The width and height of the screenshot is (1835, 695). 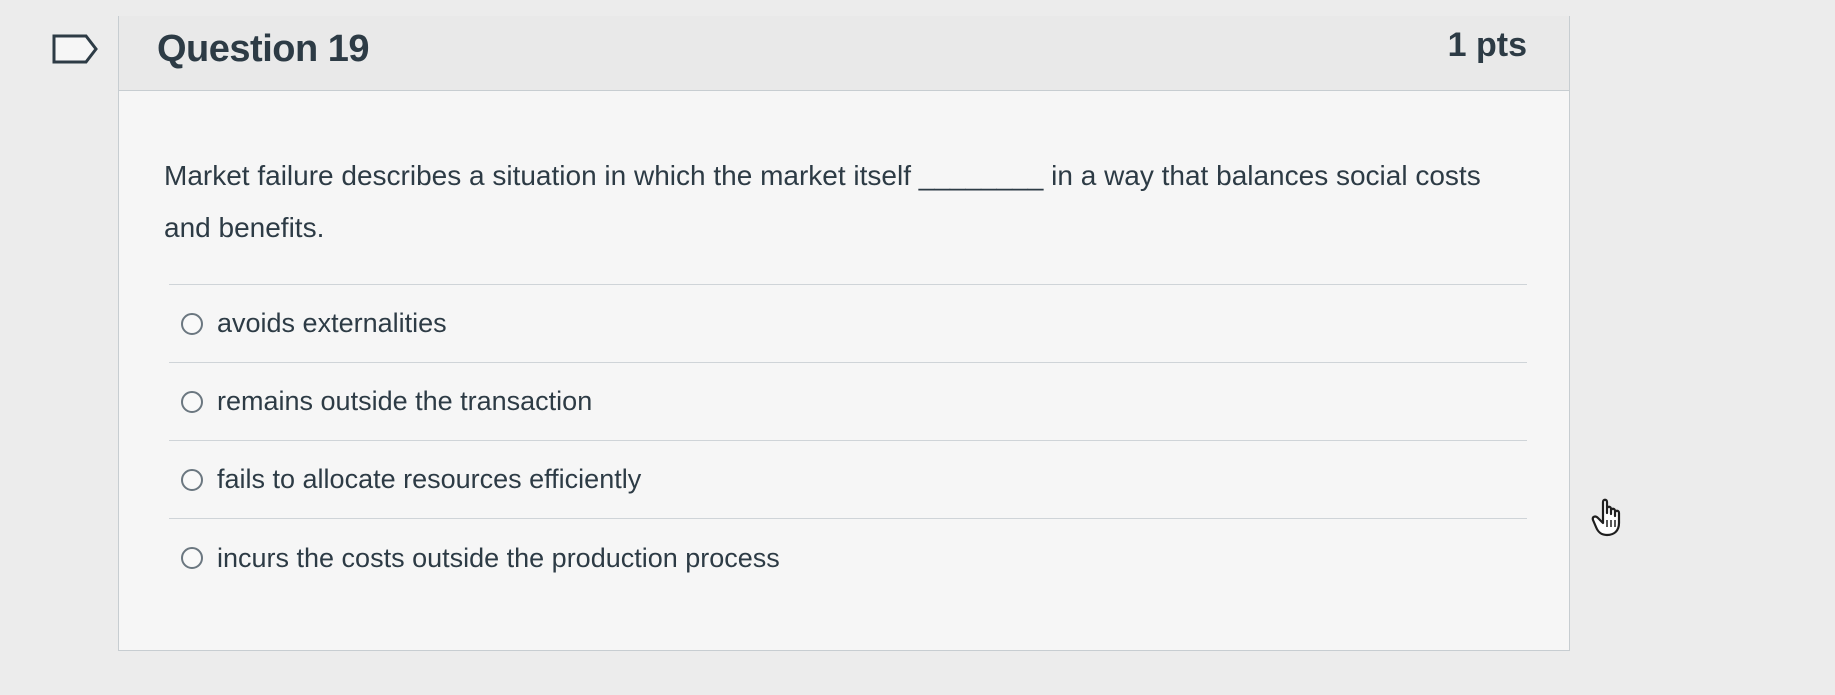 I want to click on answer-label-2: remains outside the transaction, so click(x=405, y=401).